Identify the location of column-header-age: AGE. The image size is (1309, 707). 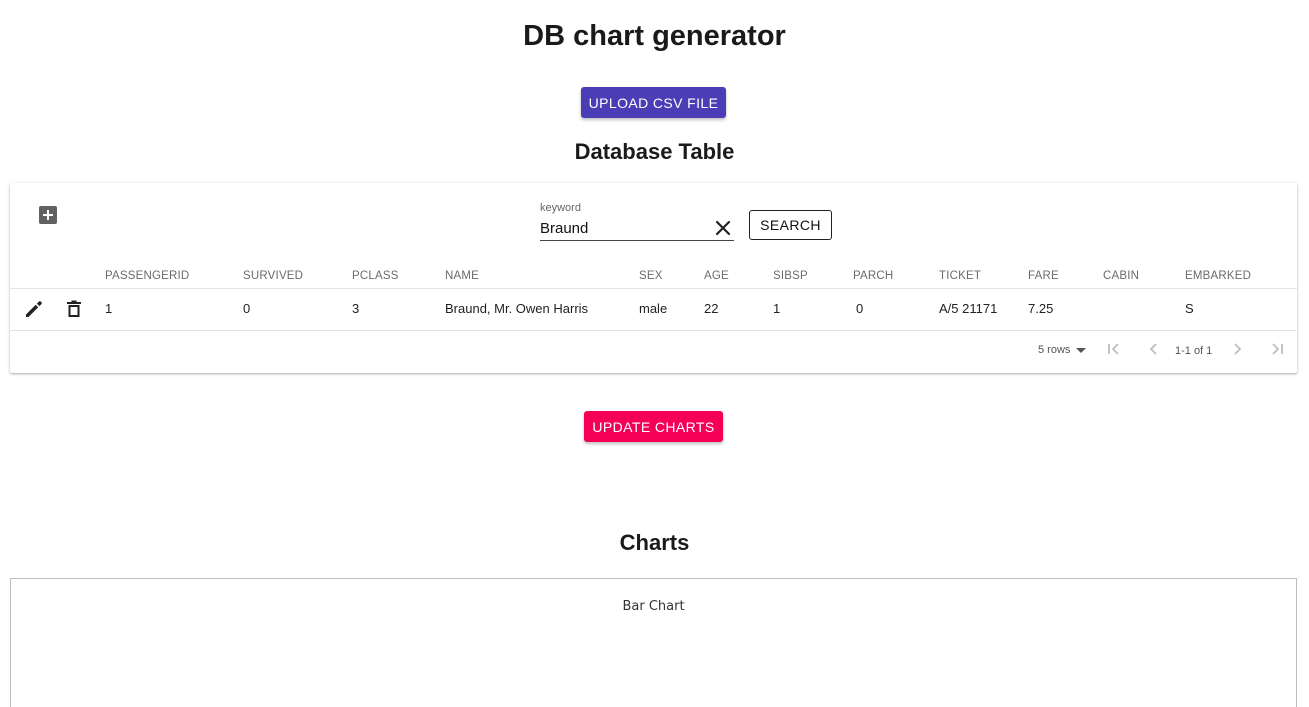
(716, 276).